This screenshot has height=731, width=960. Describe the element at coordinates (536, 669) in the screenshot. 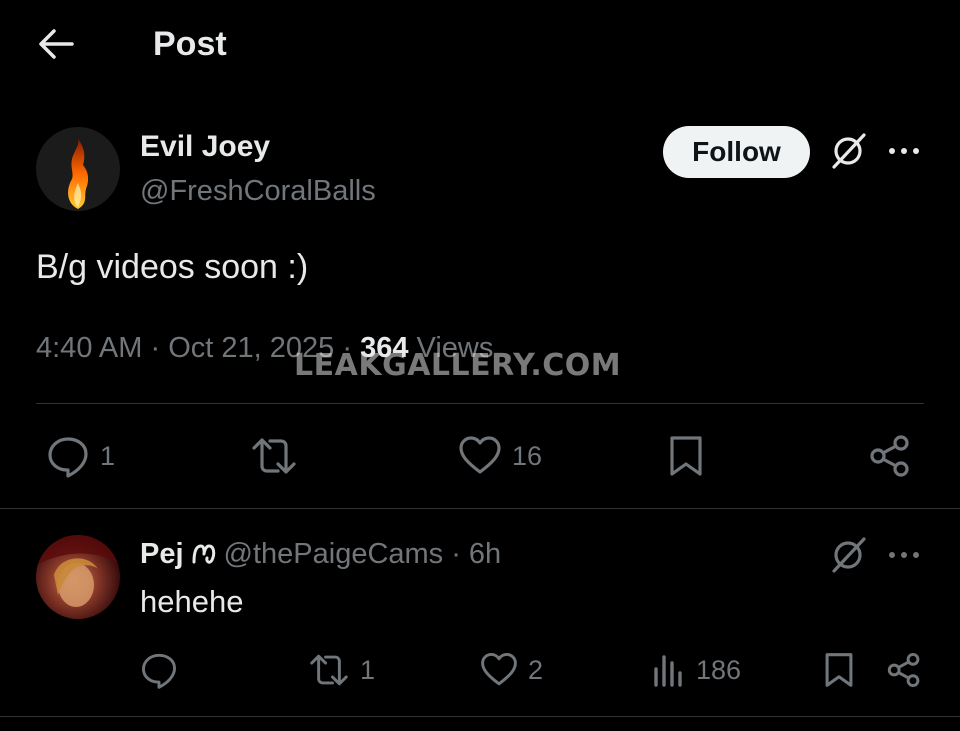

I see `reply-like-count: 2` at that location.